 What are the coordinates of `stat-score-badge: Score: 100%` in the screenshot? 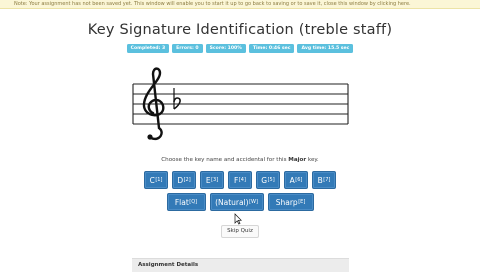 It's located at (225, 48).